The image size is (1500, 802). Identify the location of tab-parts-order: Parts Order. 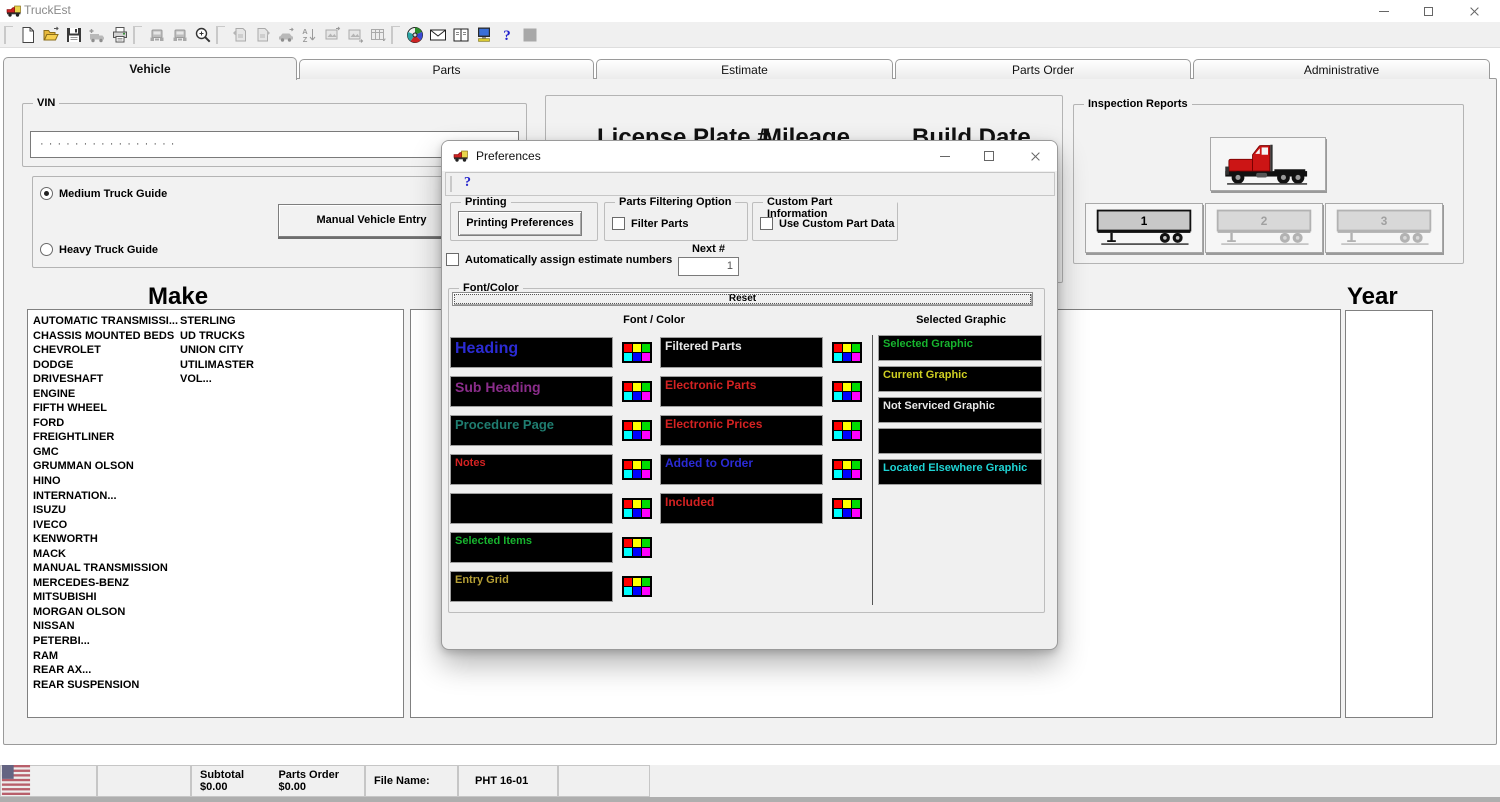
(1043, 69).